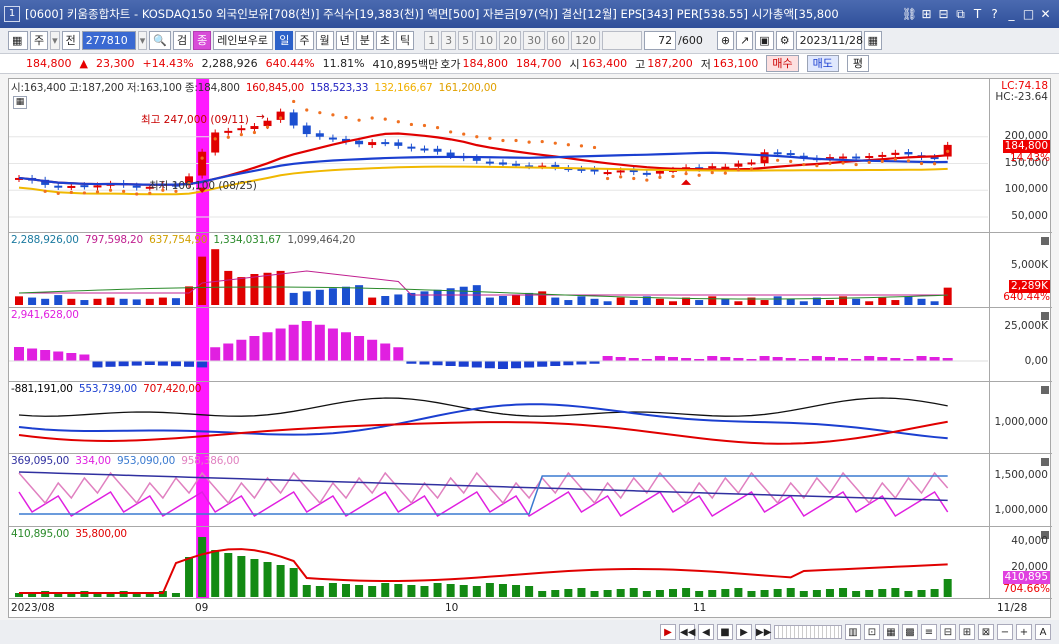 This screenshot has height=644, width=1059. I want to click on scroll-track, so click(808, 632).